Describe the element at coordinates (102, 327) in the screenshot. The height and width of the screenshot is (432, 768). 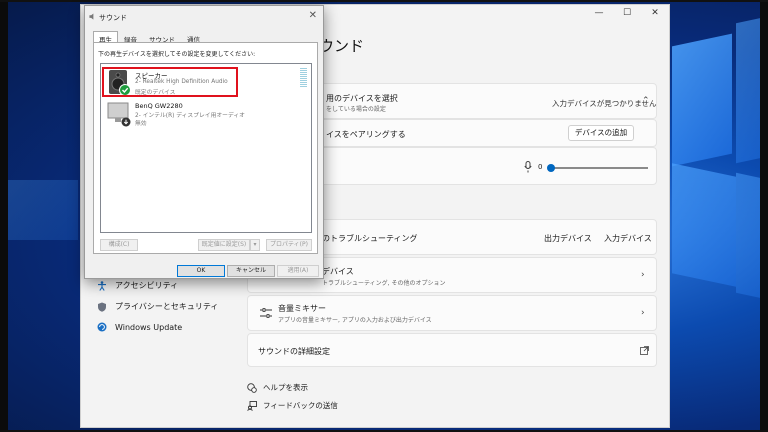
I see `windows-update-icon` at that location.